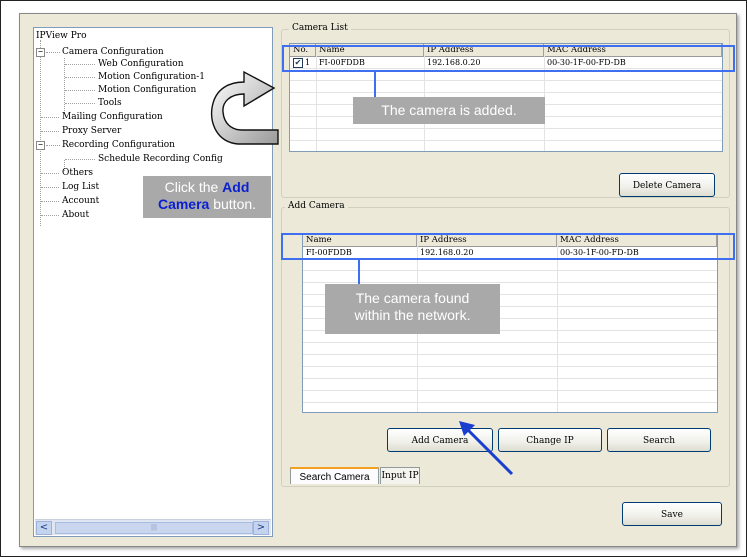 This screenshot has width=747, height=557. I want to click on scrollbar-thumb: |||, so click(154, 528).